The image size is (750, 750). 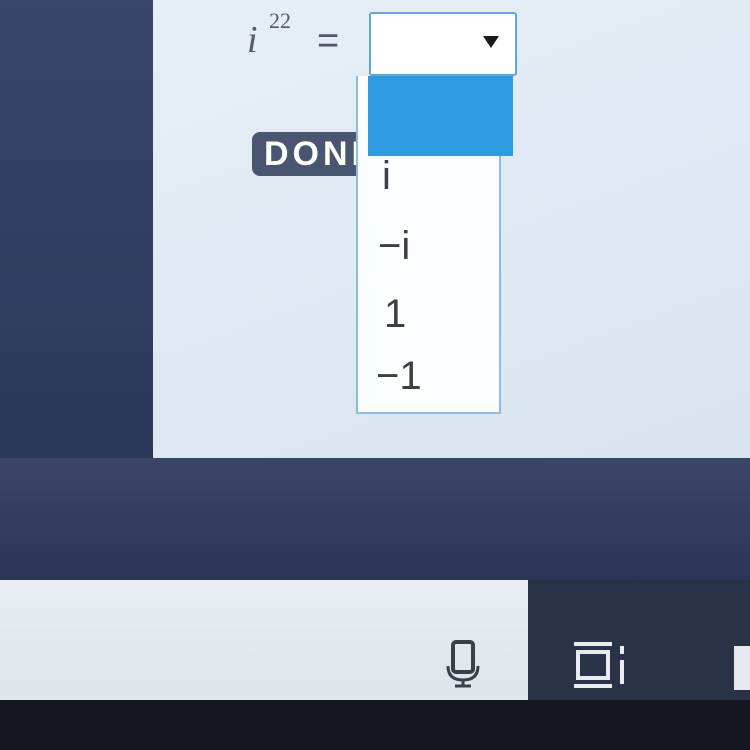 What do you see at coordinates (309, 154) in the screenshot?
I see `done-button: DONE` at bounding box center [309, 154].